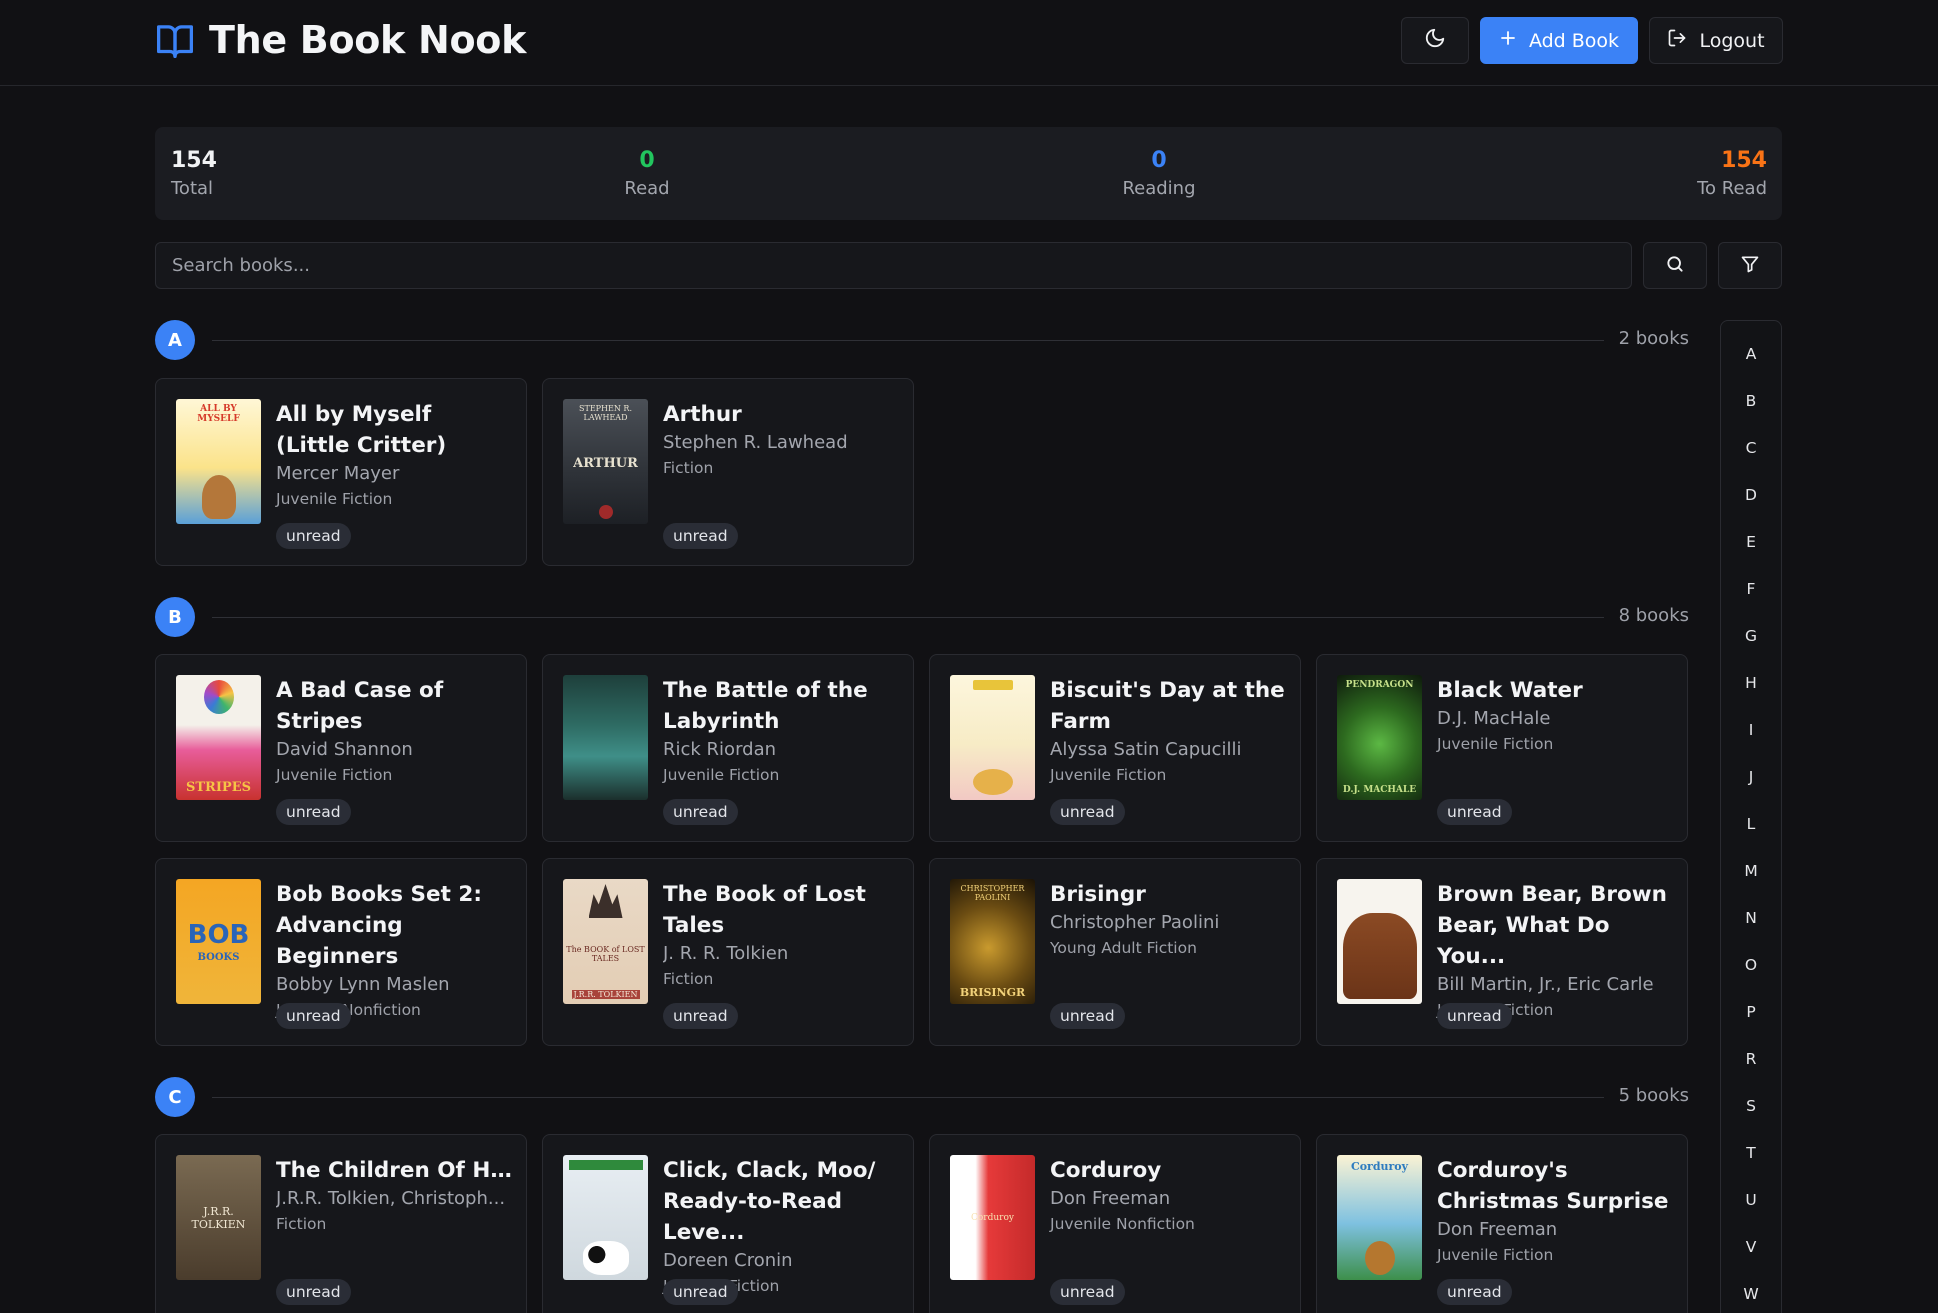 The image size is (1938, 1313). I want to click on alphabet-letter-o: O, so click(1751, 965).